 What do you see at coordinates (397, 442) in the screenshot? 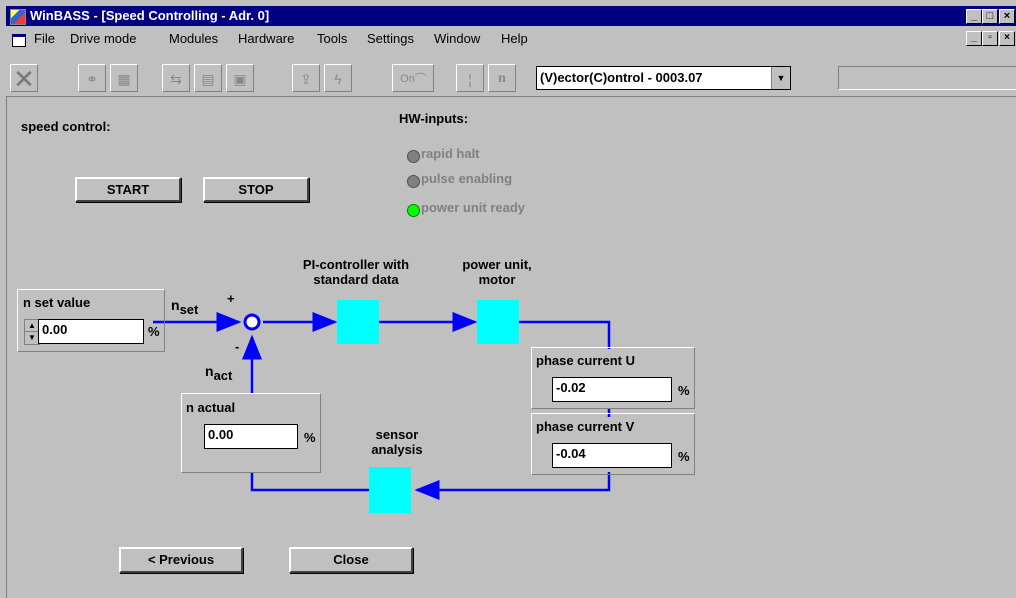
I see `sensor-caption: sensor analysis` at bounding box center [397, 442].